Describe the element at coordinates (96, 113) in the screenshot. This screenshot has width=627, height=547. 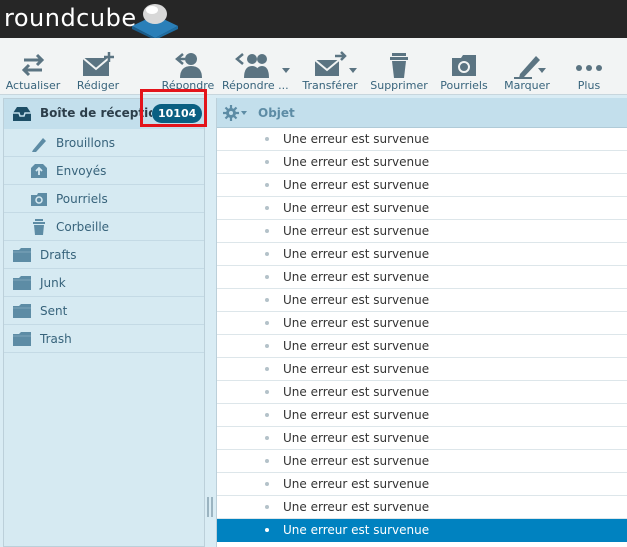
I see `inbox-label: Boîte de réception` at that location.